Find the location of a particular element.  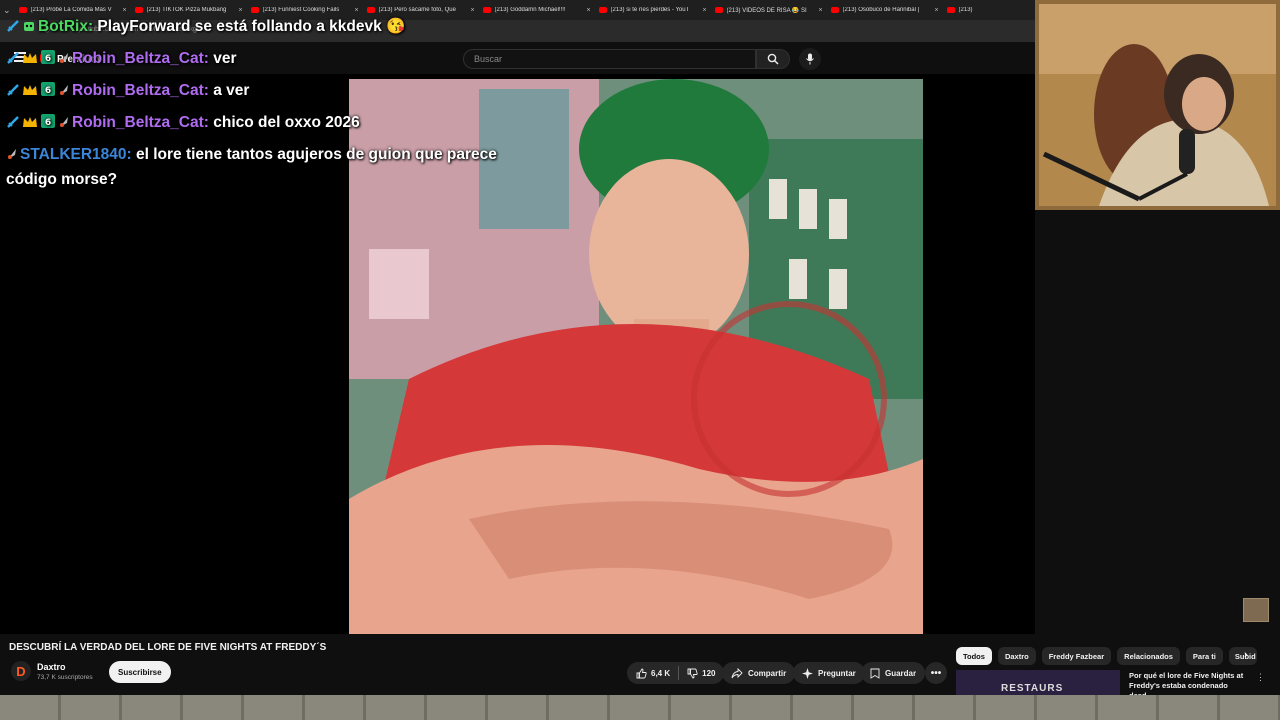

save-button: Guardar is located at coordinates (893, 673).